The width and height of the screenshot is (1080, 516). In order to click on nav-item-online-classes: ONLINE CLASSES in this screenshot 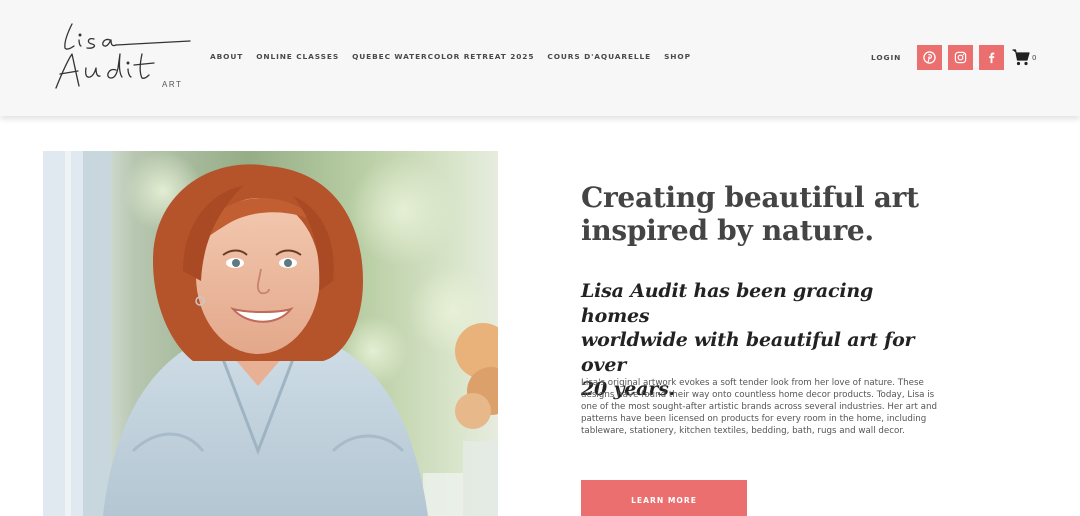, I will do `click(297, 56)`.